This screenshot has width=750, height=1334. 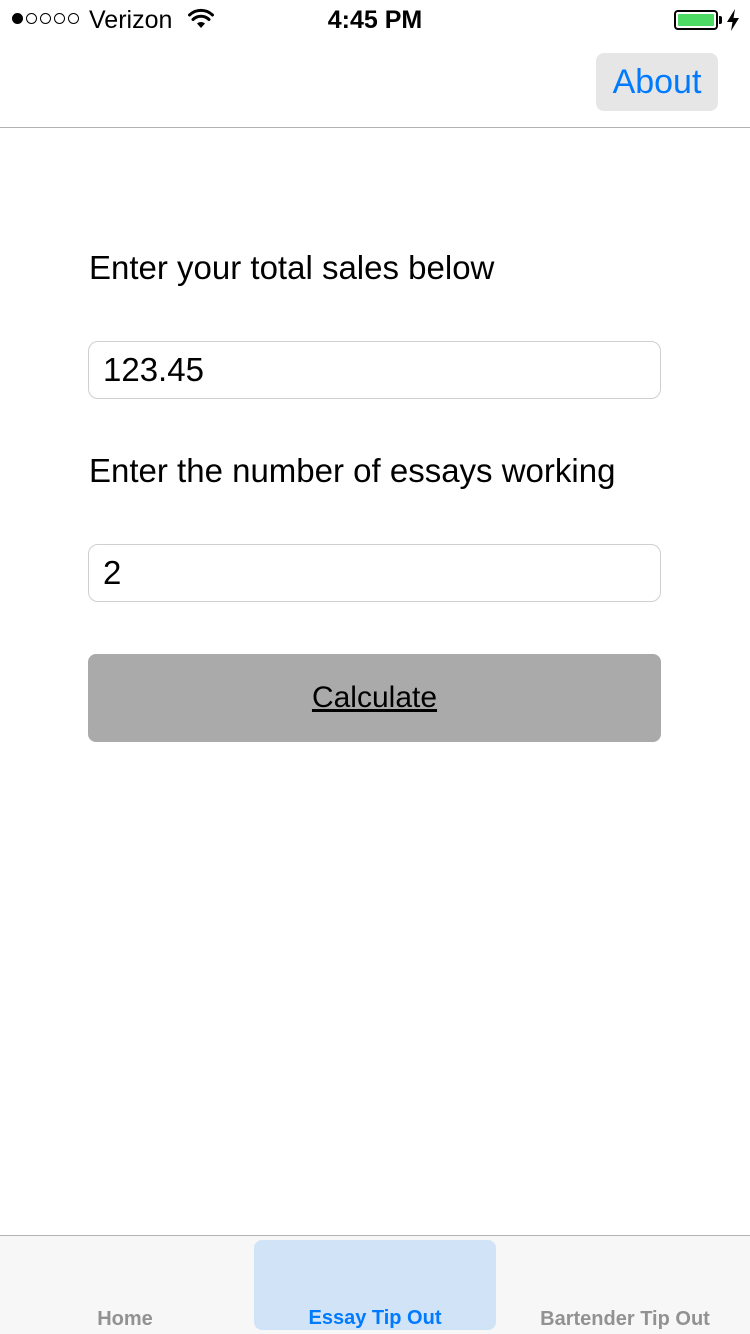 What do you see at coordinates (352, 470) in the screenshot?
I see `essays-label: Enter the number of essays working` at bounding box center [352, 470].